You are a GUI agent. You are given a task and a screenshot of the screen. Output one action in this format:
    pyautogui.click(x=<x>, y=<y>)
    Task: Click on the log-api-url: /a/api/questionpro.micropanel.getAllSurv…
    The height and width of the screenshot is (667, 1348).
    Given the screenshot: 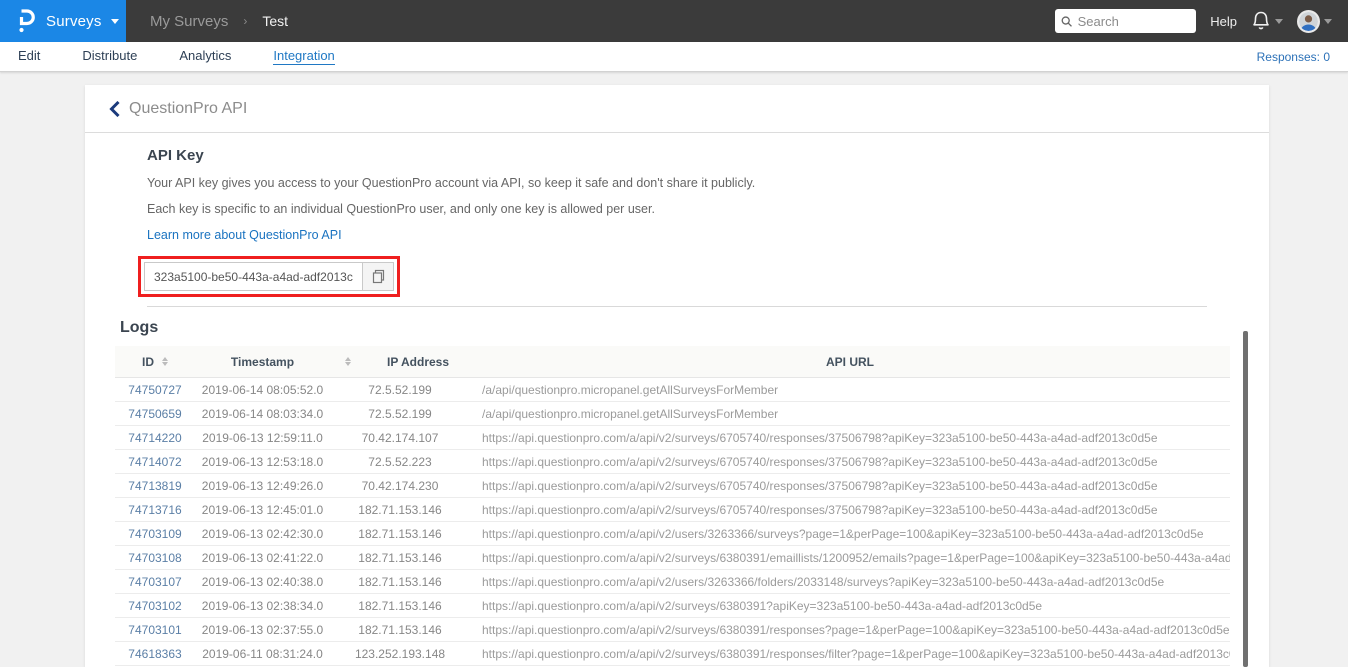 What is the action you would take?
    pyautogui.click(x=630, y=413)
    